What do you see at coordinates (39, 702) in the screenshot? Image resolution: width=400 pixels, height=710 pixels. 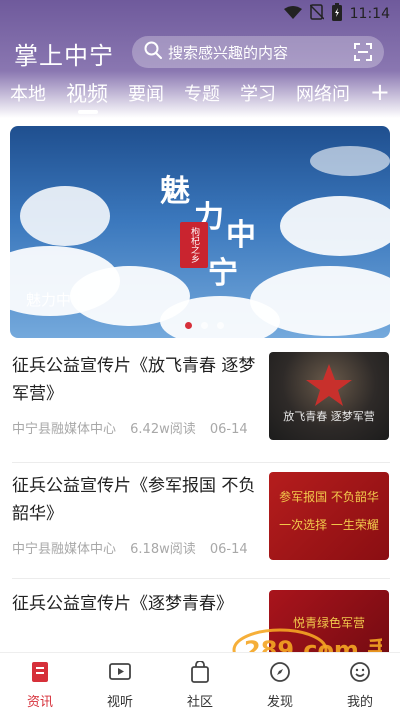 I see `nav-label: 资讯` at bounding box center [39, 702].